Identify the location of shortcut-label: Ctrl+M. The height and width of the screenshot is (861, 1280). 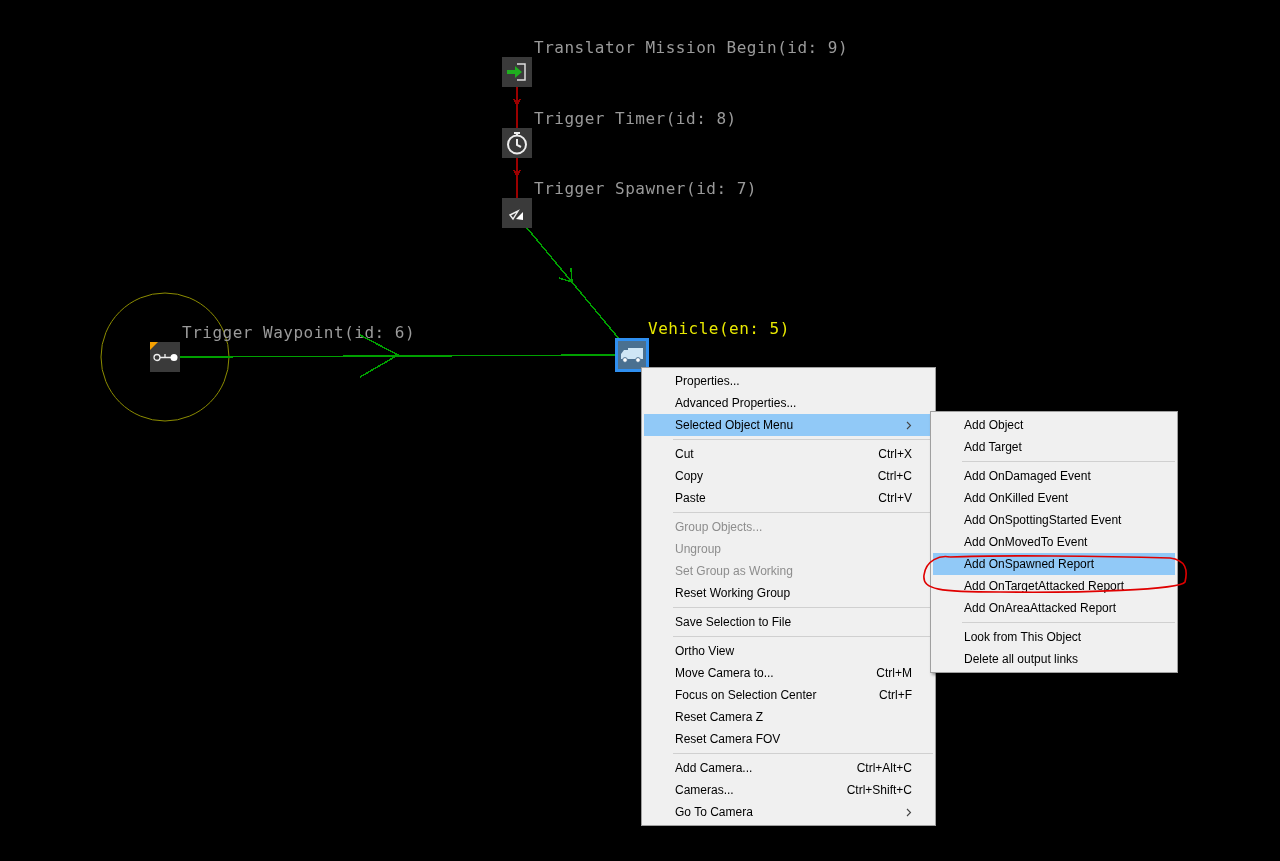
(893, 673).